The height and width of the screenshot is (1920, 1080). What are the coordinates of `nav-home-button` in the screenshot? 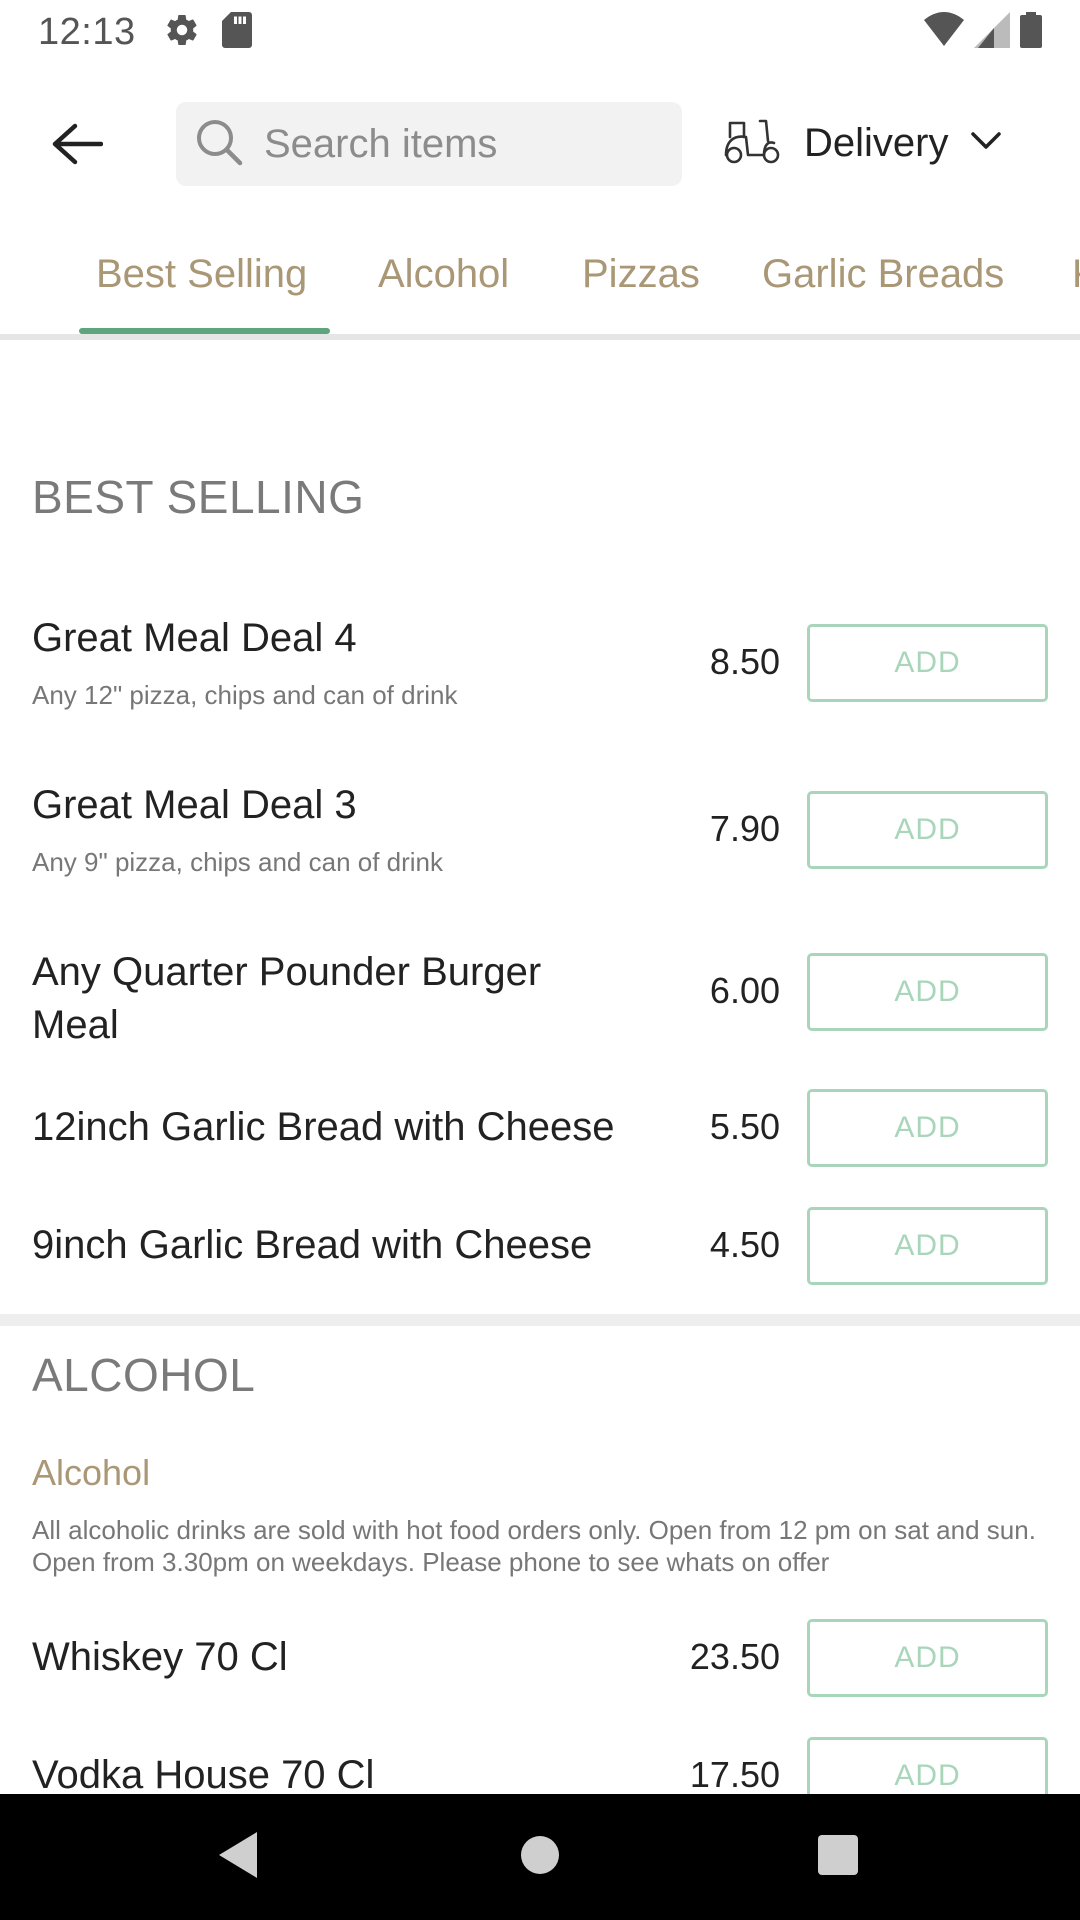 It's located at (540, 1857).